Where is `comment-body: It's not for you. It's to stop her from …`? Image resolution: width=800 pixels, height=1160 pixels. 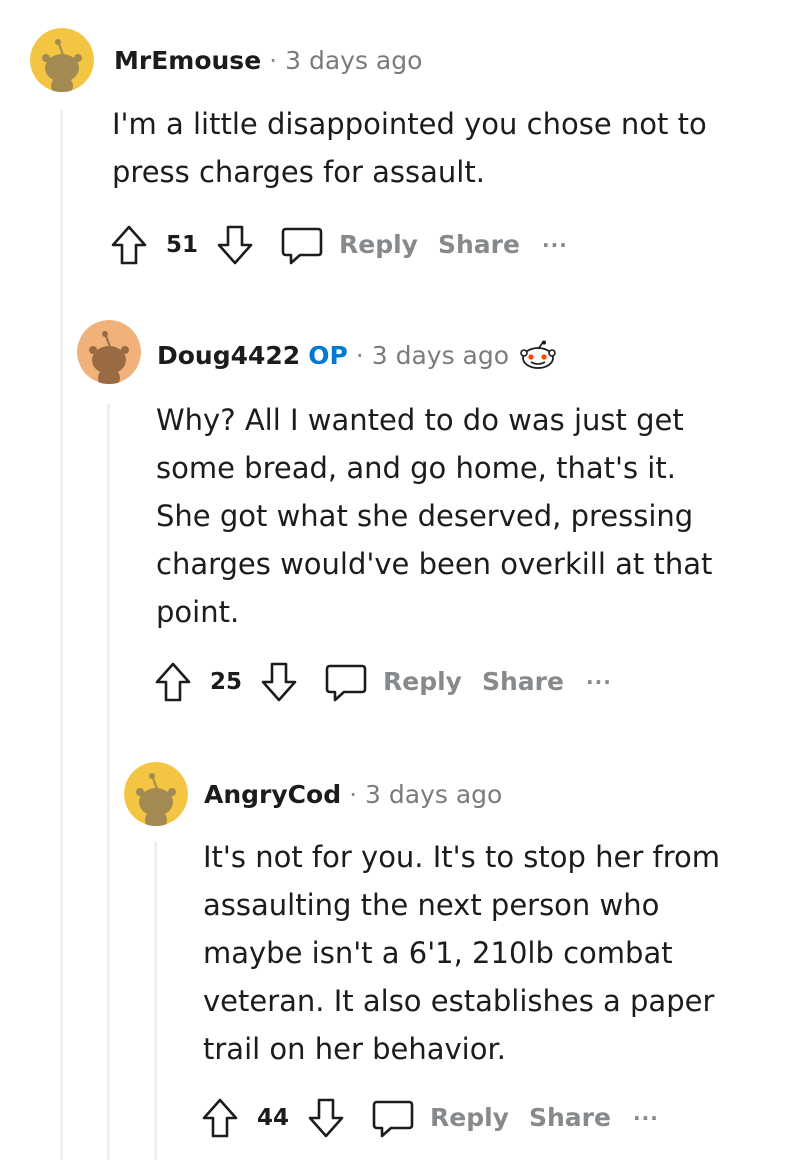 comment-body: It's not for you. It's to stop her from … is located at coordinates (462, 953).